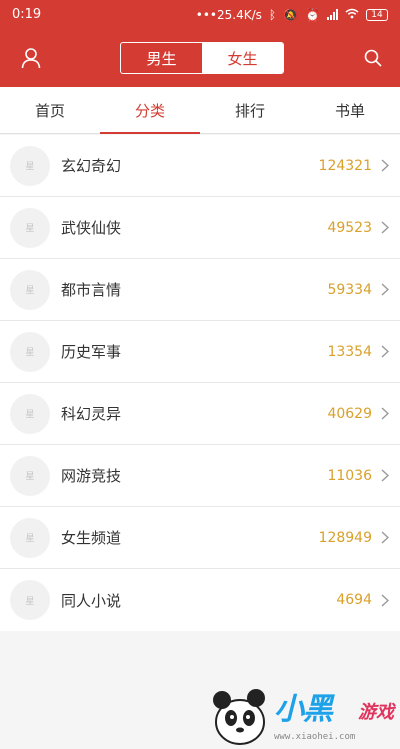  I want to click on watermark: 小黑 游戏 www.xiaohei.com, so click(303, 714).